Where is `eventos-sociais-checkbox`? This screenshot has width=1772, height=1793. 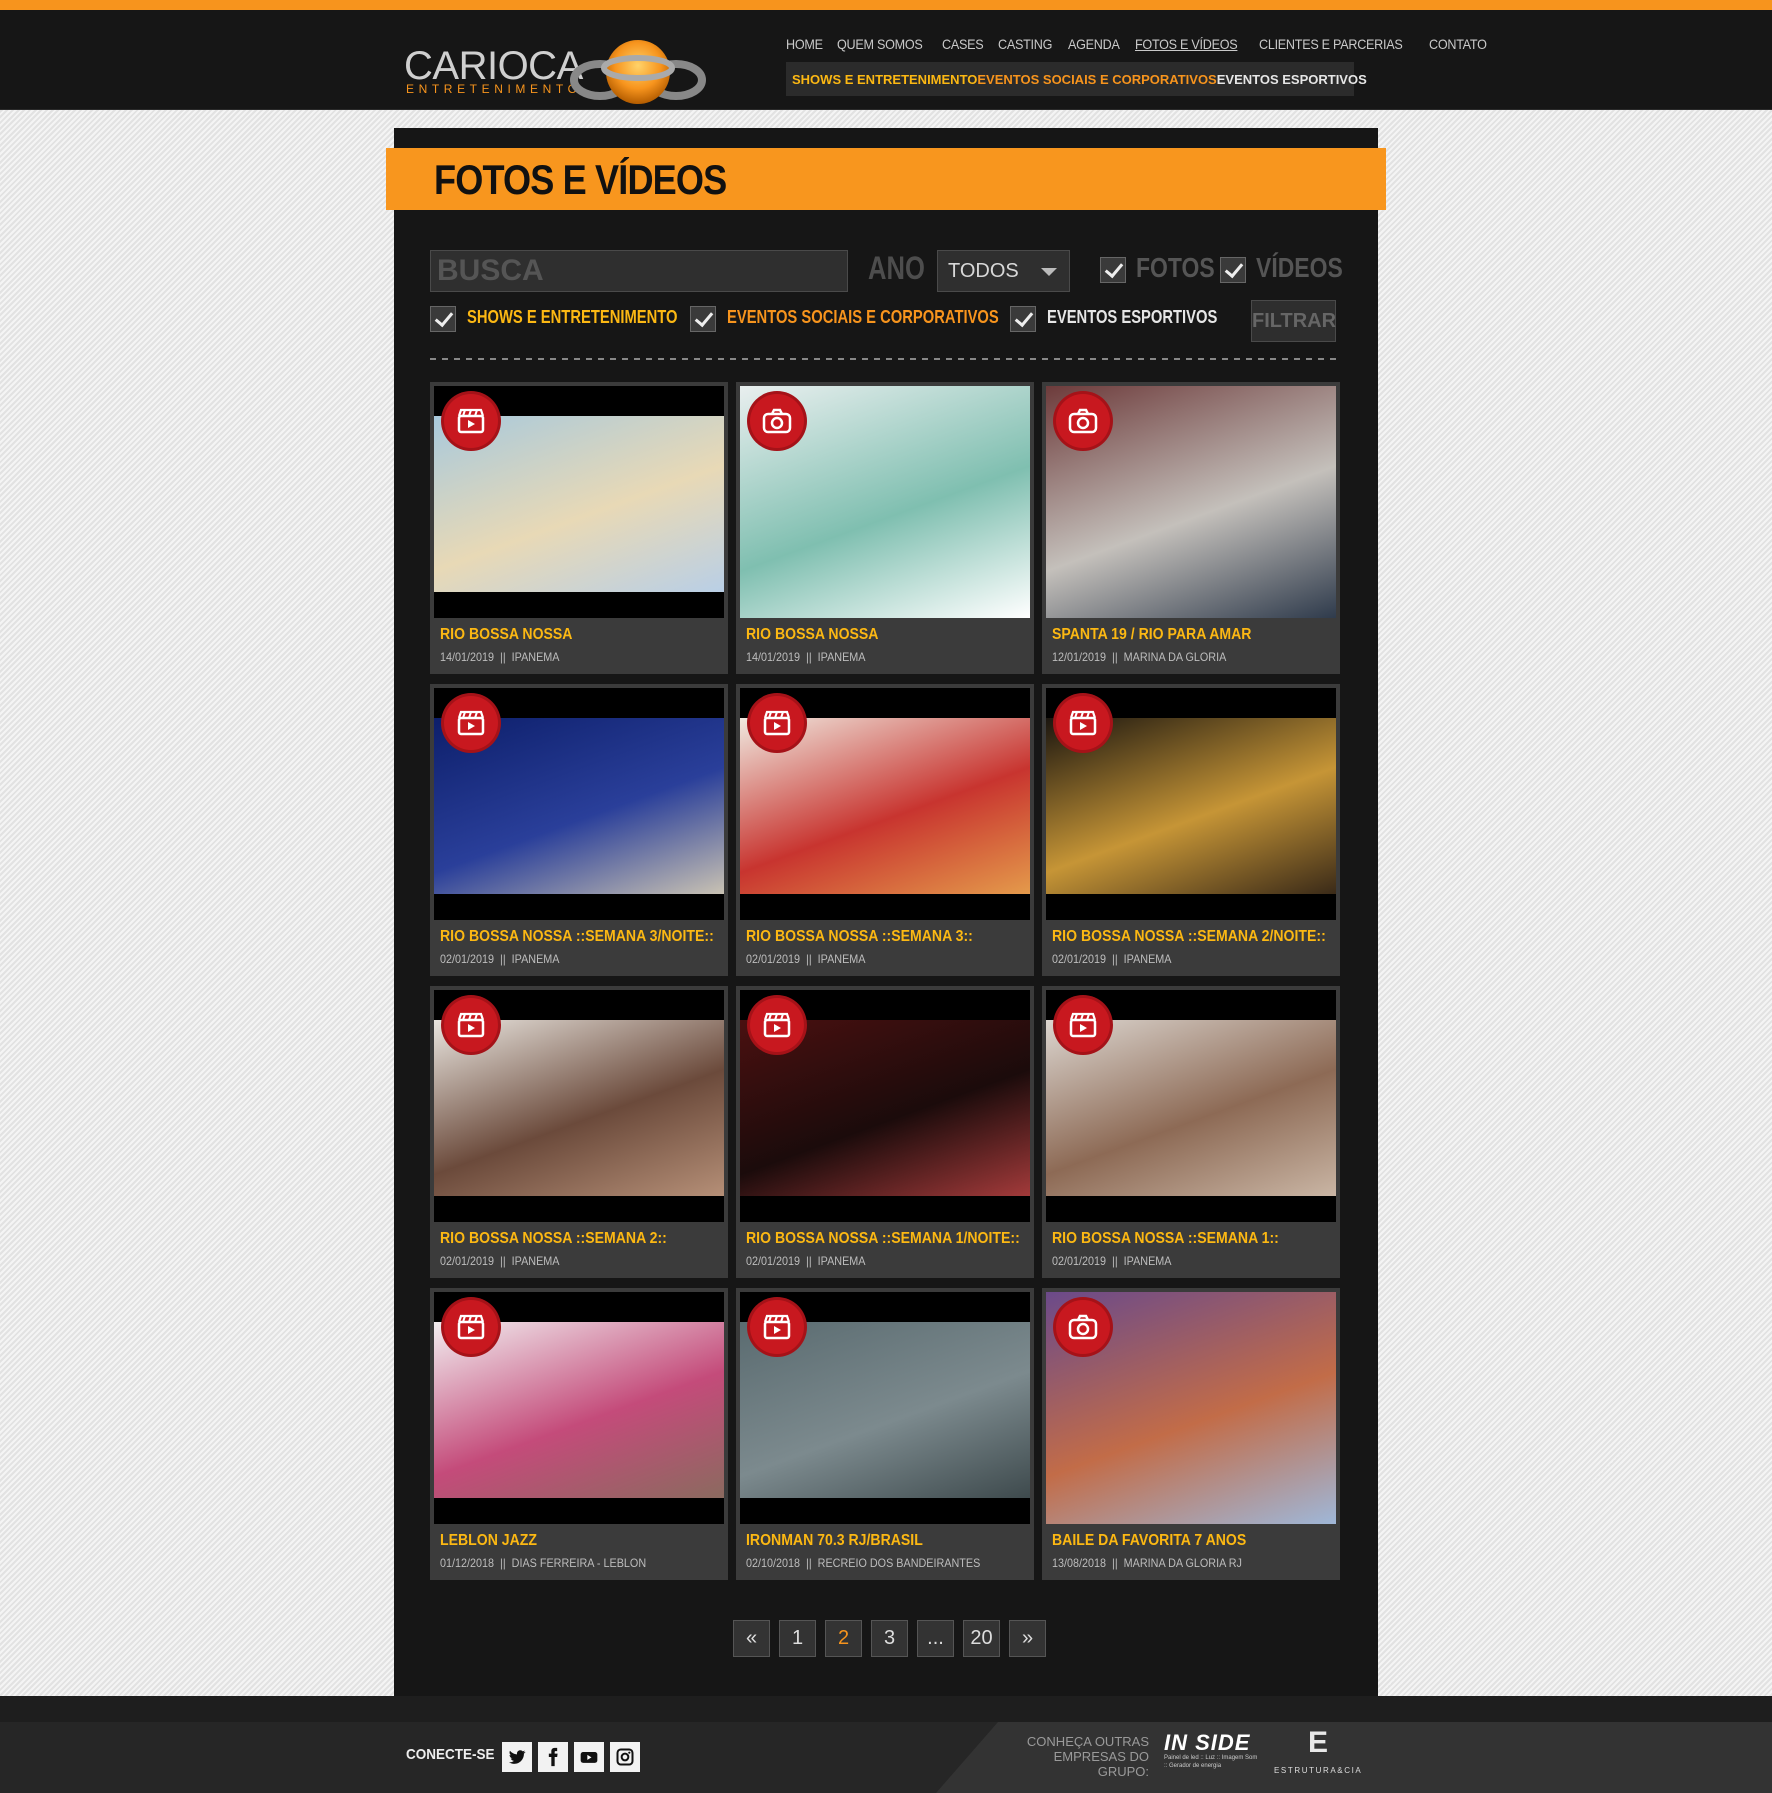
eventos-sociais-checkbox is located at coordinates (703, 319).